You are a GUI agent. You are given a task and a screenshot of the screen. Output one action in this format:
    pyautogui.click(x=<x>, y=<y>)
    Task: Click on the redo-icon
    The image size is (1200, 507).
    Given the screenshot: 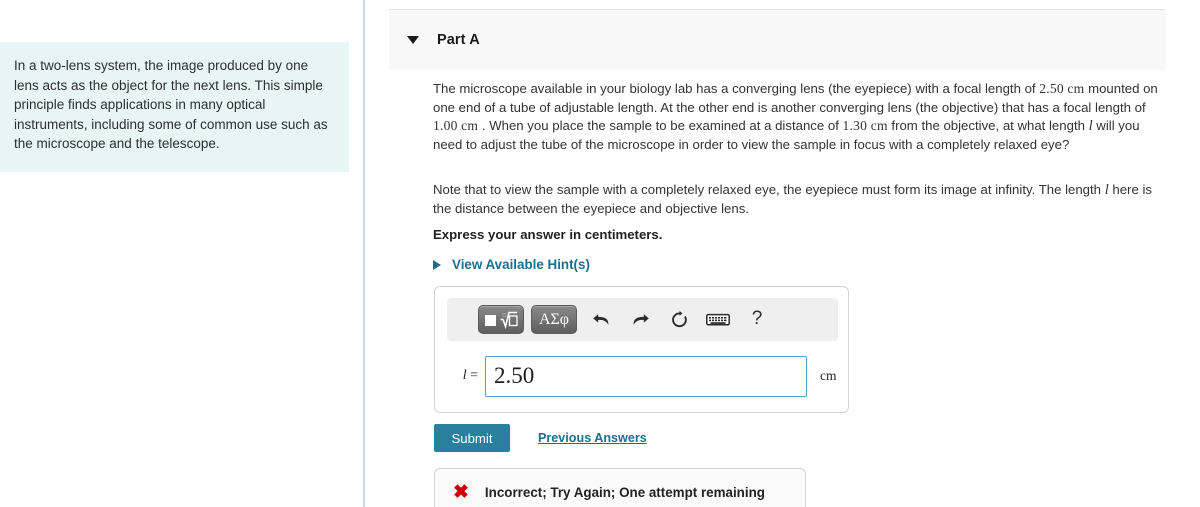 What is the action you would take?
    pyautogui.click(x=640, y=319)
    